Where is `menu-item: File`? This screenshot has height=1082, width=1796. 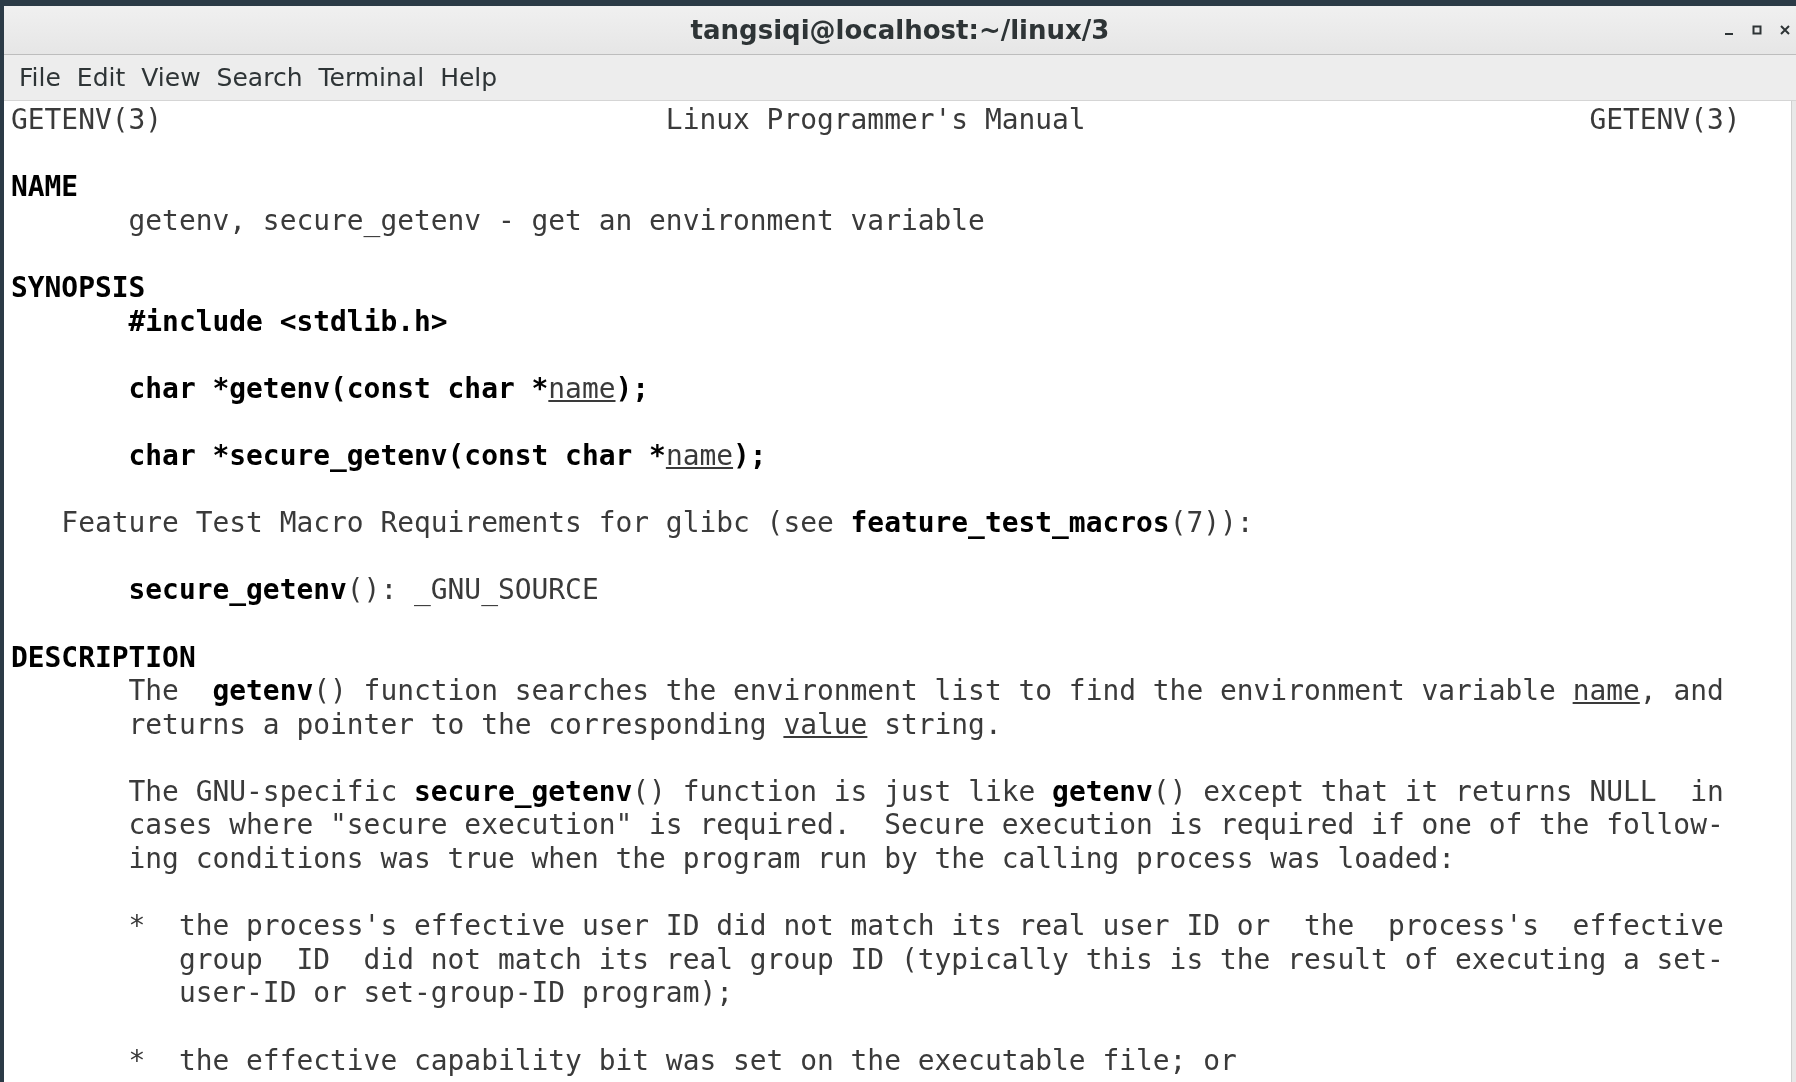 menu-item: File is located at coordinates (40, 77).